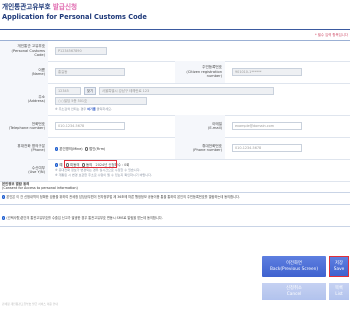 Image resolution: width=356 pixels, height=311 pixels. What do you see at coordinates (331, 35) in the screenshot?
I see `required-note: * 필수 입력 항목입니다` at bounding box center [331, 35].